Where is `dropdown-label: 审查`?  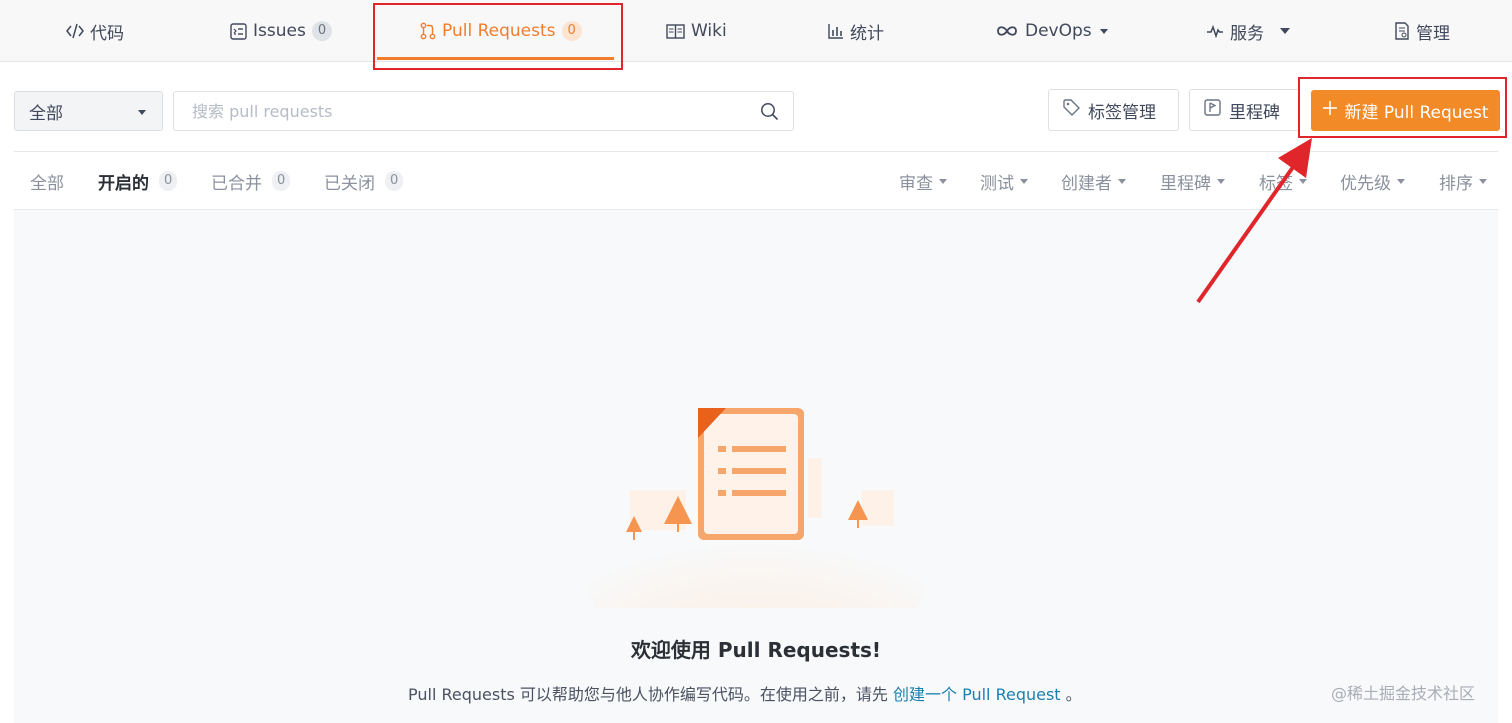
dropdown-label: 审查 is located at coordinates (916, 183).